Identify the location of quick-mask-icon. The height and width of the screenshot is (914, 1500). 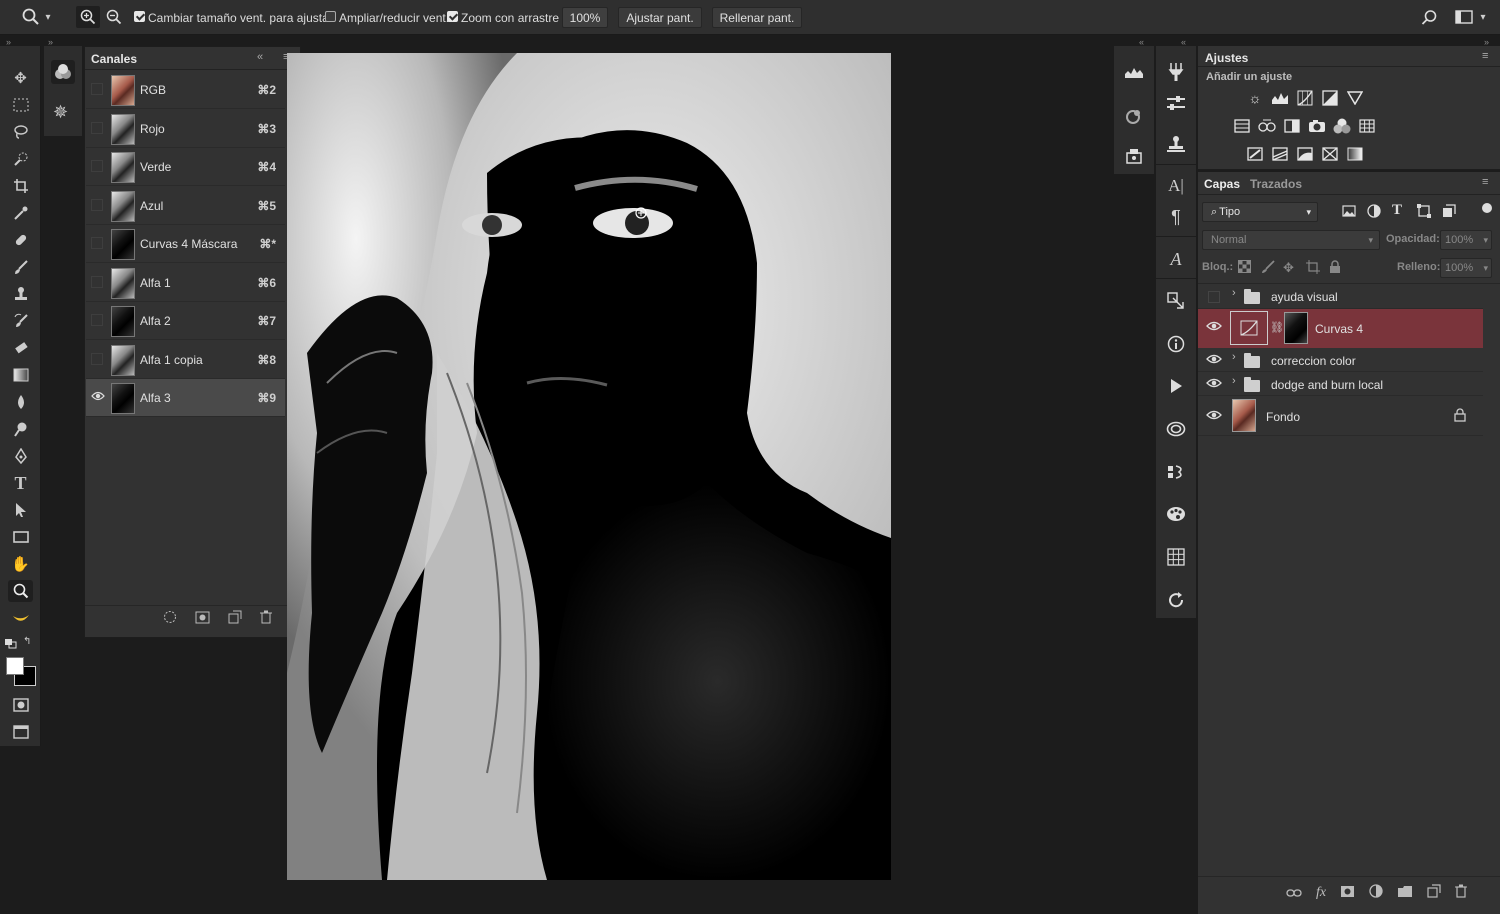
(20, 705).